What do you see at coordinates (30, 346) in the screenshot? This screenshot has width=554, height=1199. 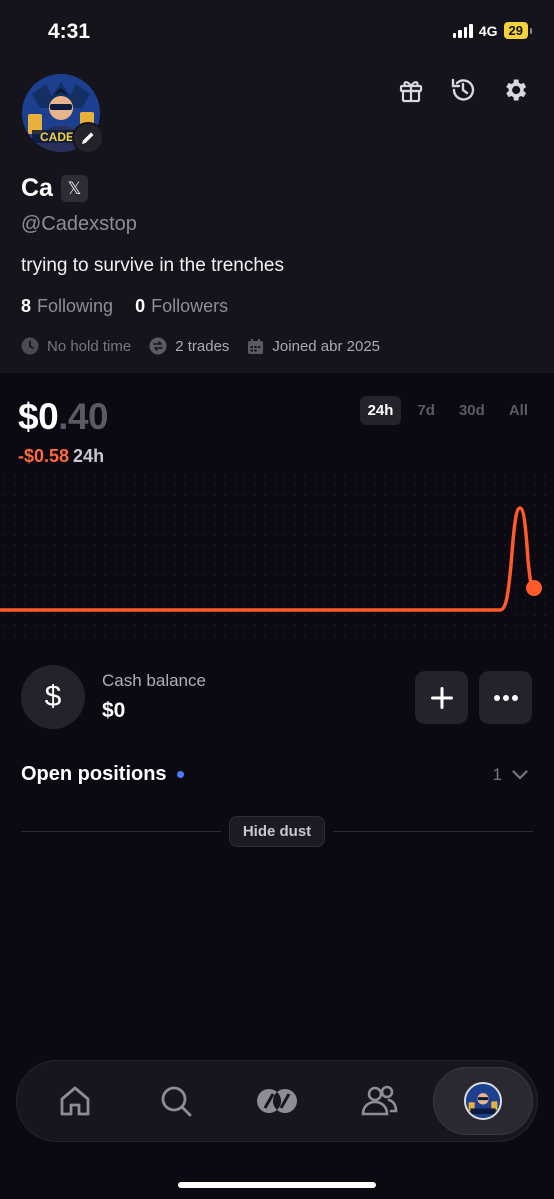 I see `clock-icon` at bounding box center [30, 346].